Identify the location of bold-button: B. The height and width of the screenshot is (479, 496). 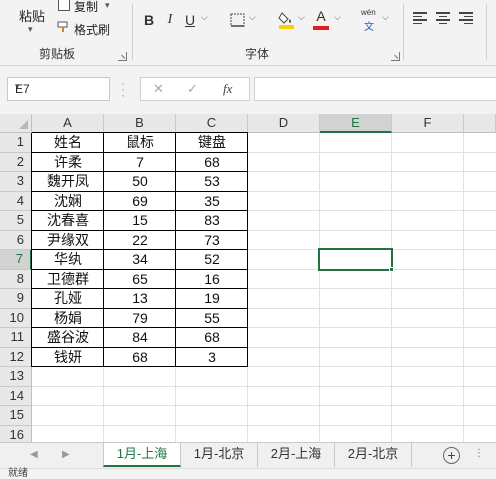
(149, 20).